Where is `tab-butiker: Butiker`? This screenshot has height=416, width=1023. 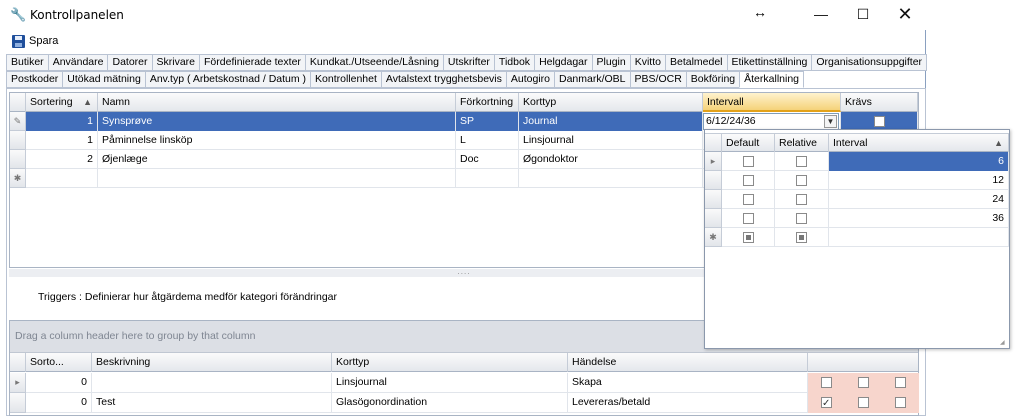
tab-butiker: Butiker is located at coordinates (27, 62).